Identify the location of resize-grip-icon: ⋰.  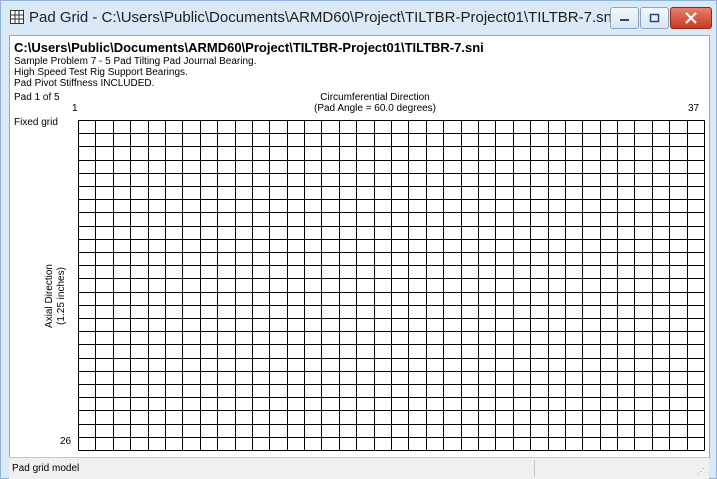
(701, 471).